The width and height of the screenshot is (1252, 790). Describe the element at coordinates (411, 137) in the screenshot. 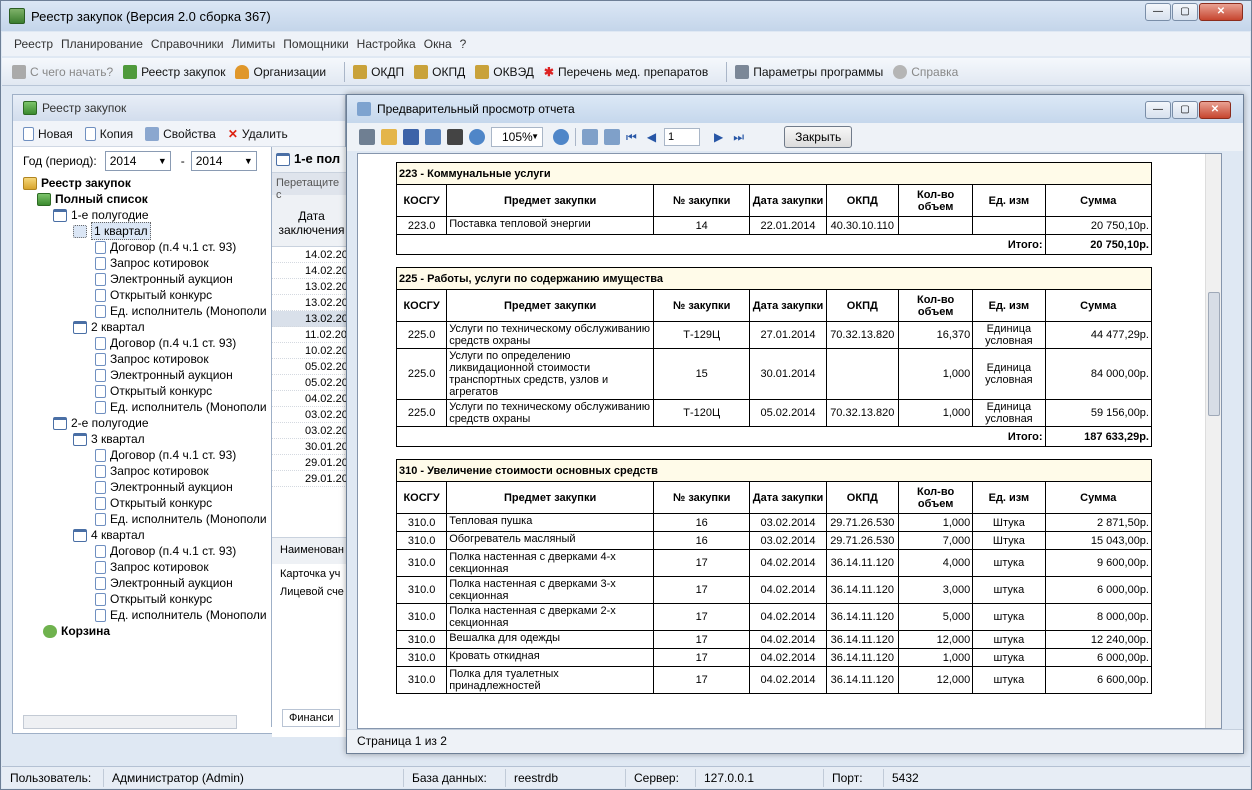

I see `save-icon` at that location.